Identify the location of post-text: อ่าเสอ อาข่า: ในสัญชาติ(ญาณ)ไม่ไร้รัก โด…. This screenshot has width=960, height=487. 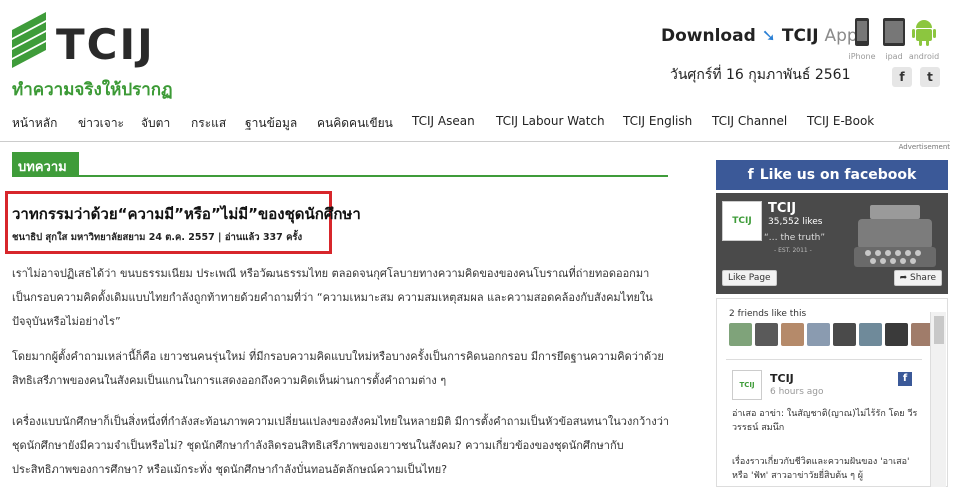
(827, 421).